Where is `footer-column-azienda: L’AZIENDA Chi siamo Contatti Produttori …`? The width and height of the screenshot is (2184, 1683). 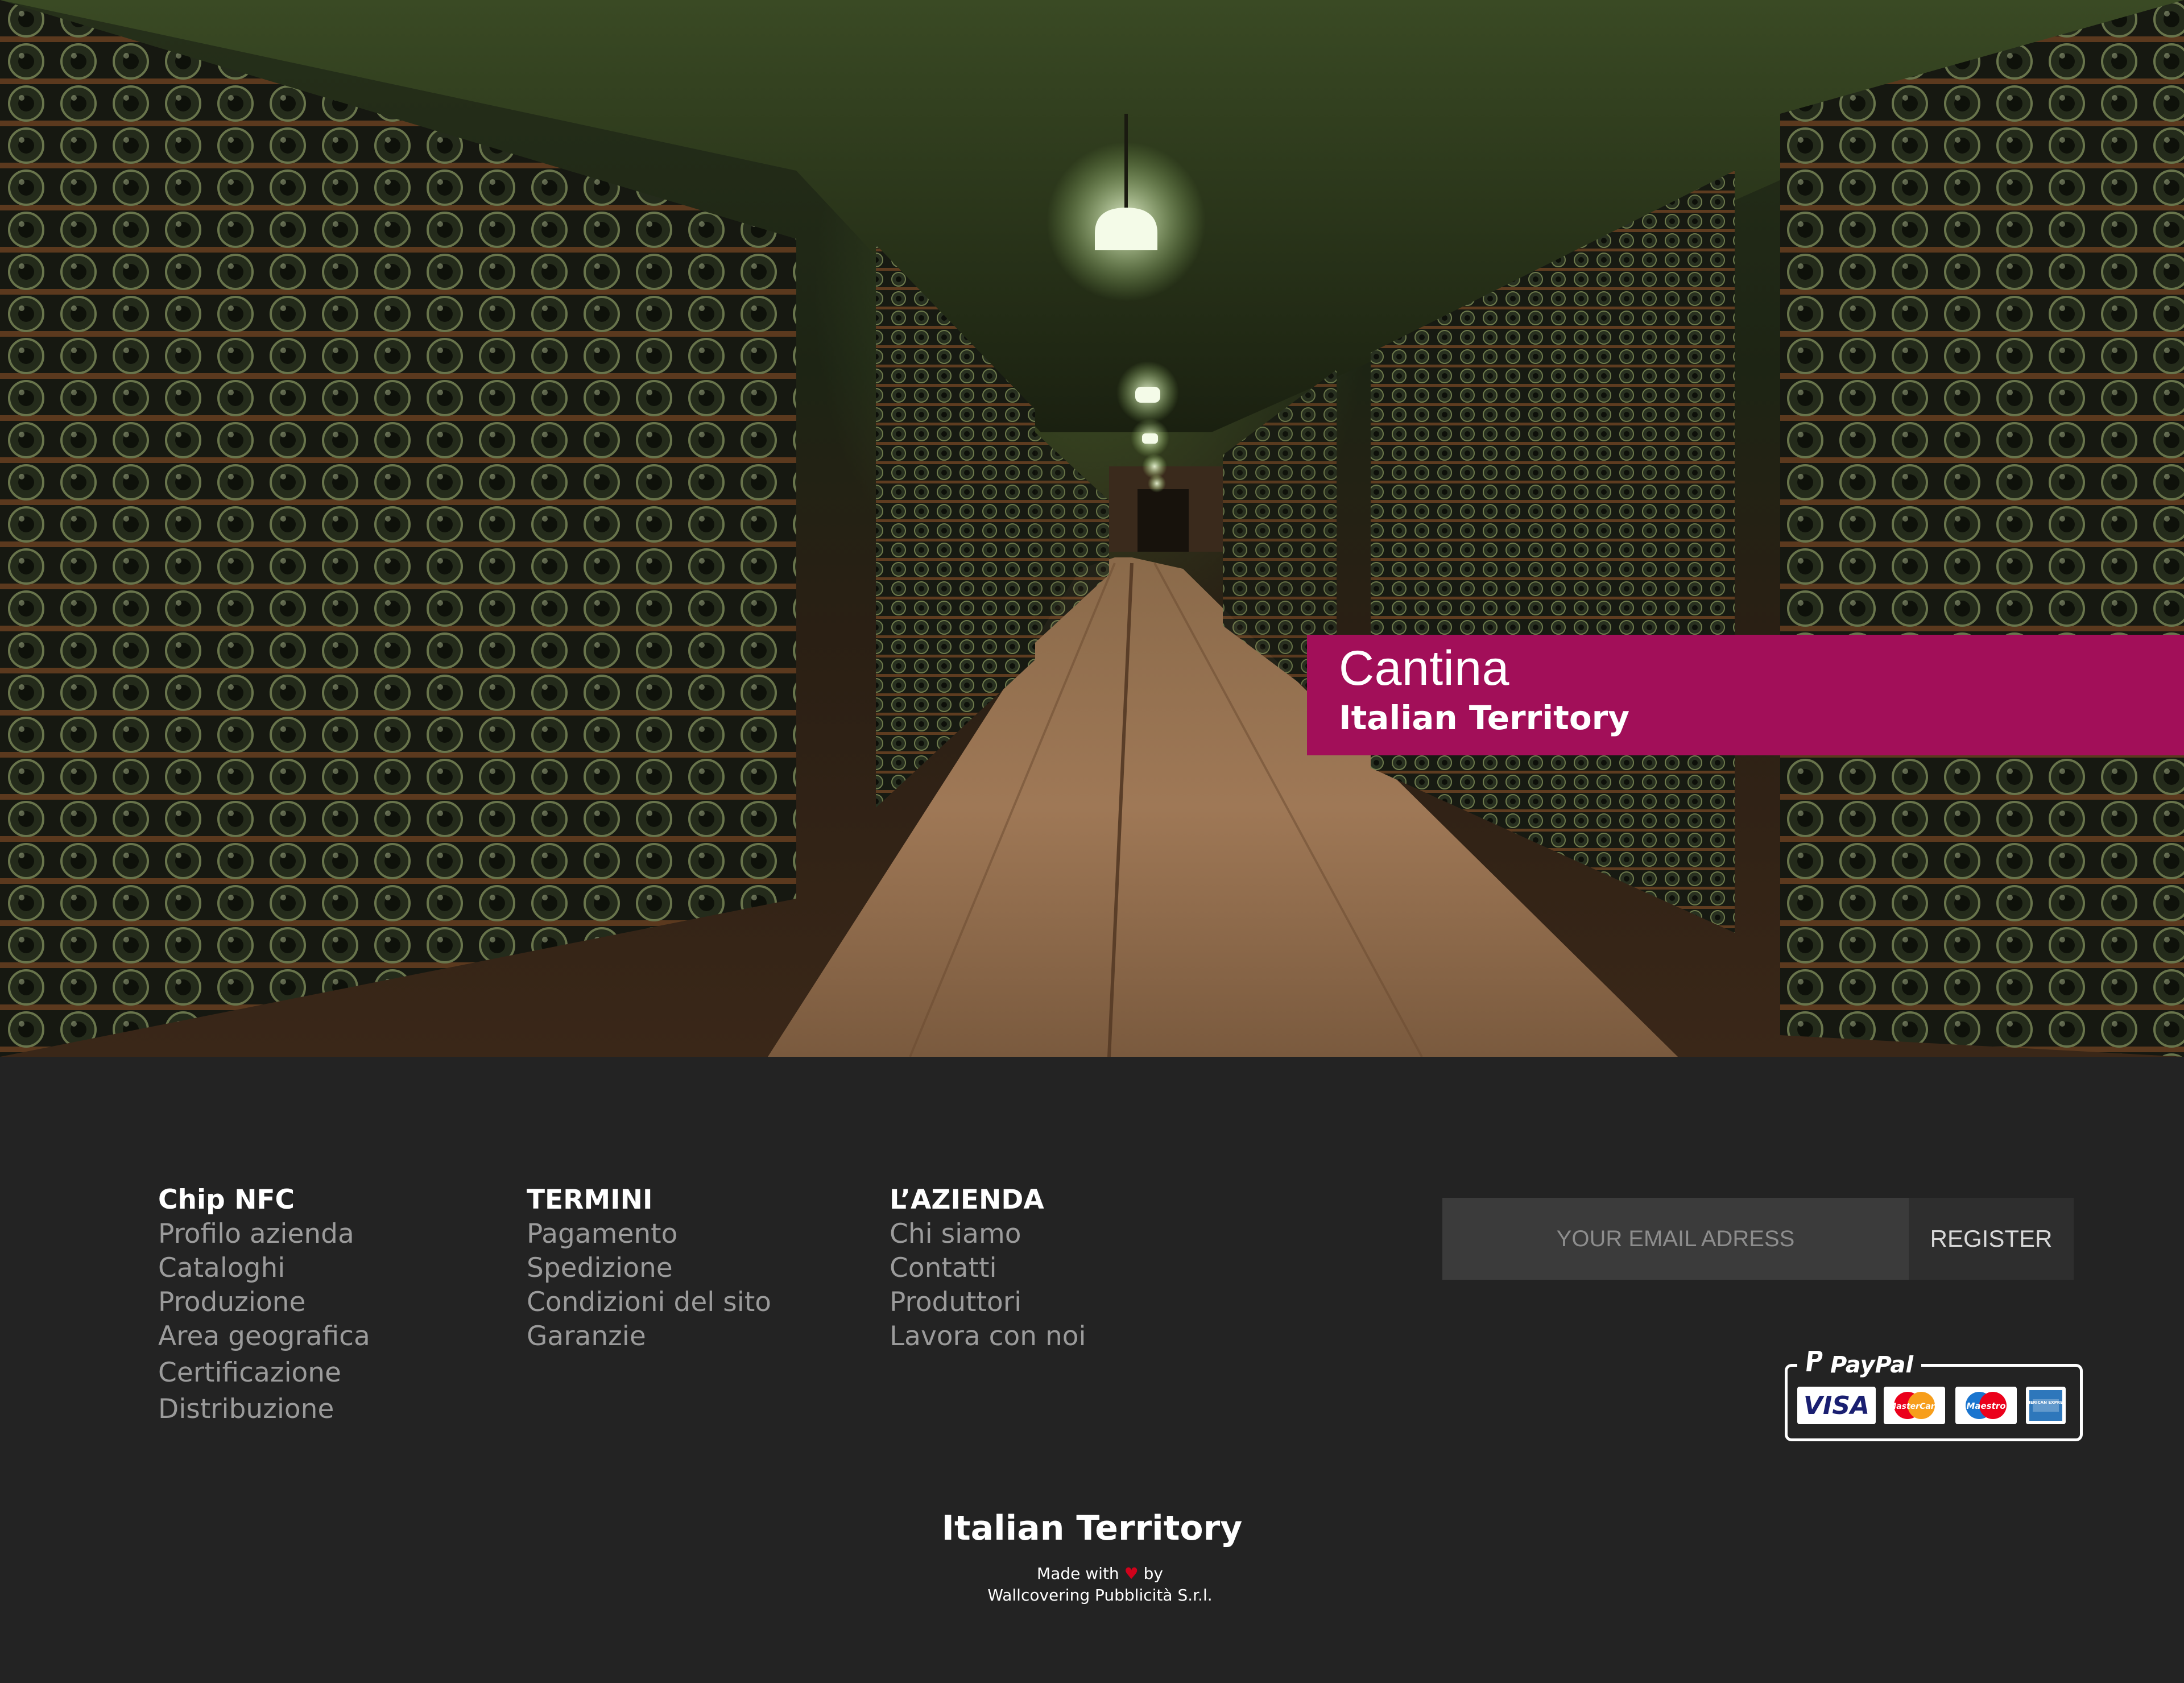
footer-column-azienda: L’AZIENDA Chi siamo Contatti Produttori … is located at coordinates (988, 1269).